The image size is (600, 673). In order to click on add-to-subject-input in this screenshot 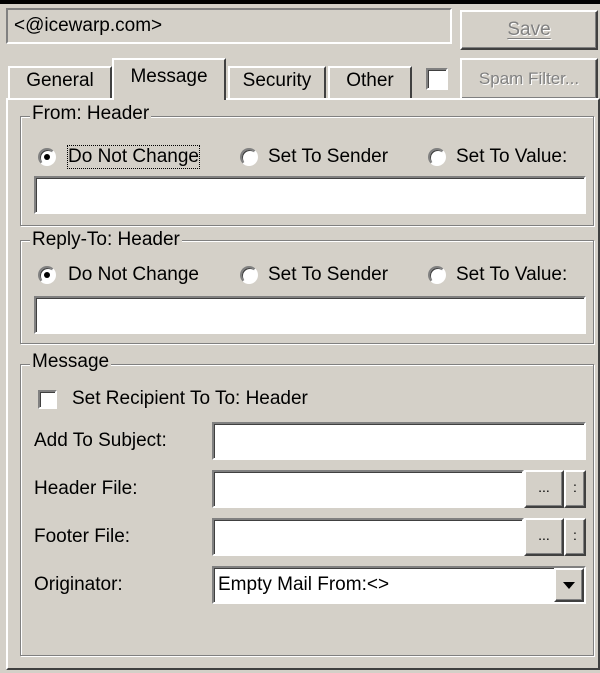, I will do `click(399, 441)`.